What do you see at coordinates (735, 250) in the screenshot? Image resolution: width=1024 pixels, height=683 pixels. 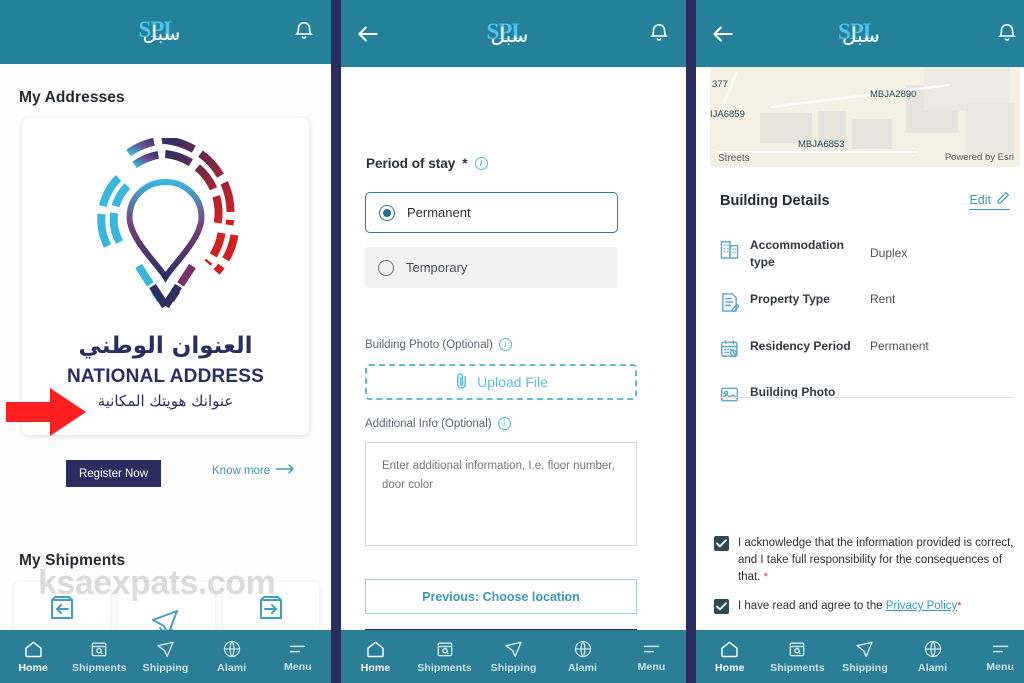 I see `building-icon` at bounding box center [735, 250].